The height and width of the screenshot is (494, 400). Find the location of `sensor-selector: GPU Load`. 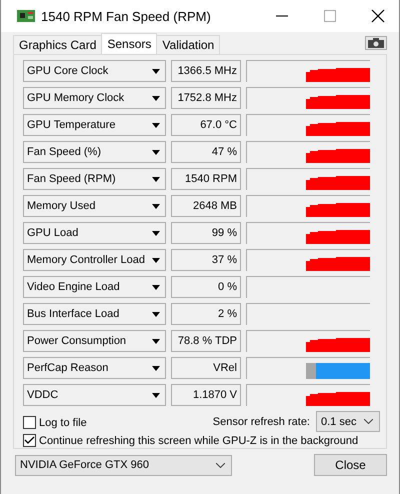

sensor-selector: GPU Load is located at coordinates (94, 233).